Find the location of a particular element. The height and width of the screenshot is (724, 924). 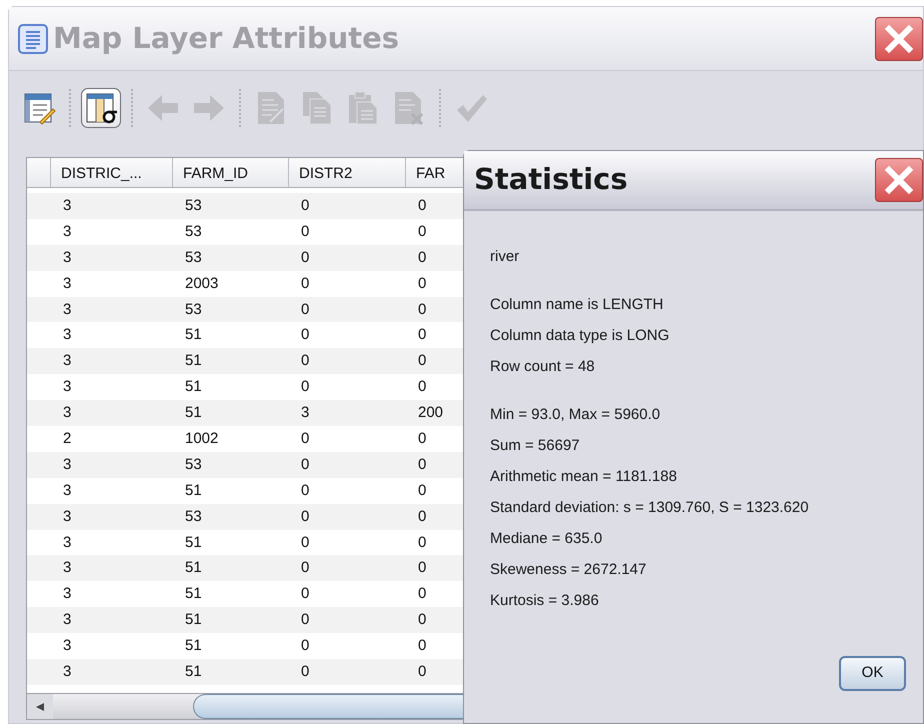

statistics-text: river is located at coordinates (505, 257).